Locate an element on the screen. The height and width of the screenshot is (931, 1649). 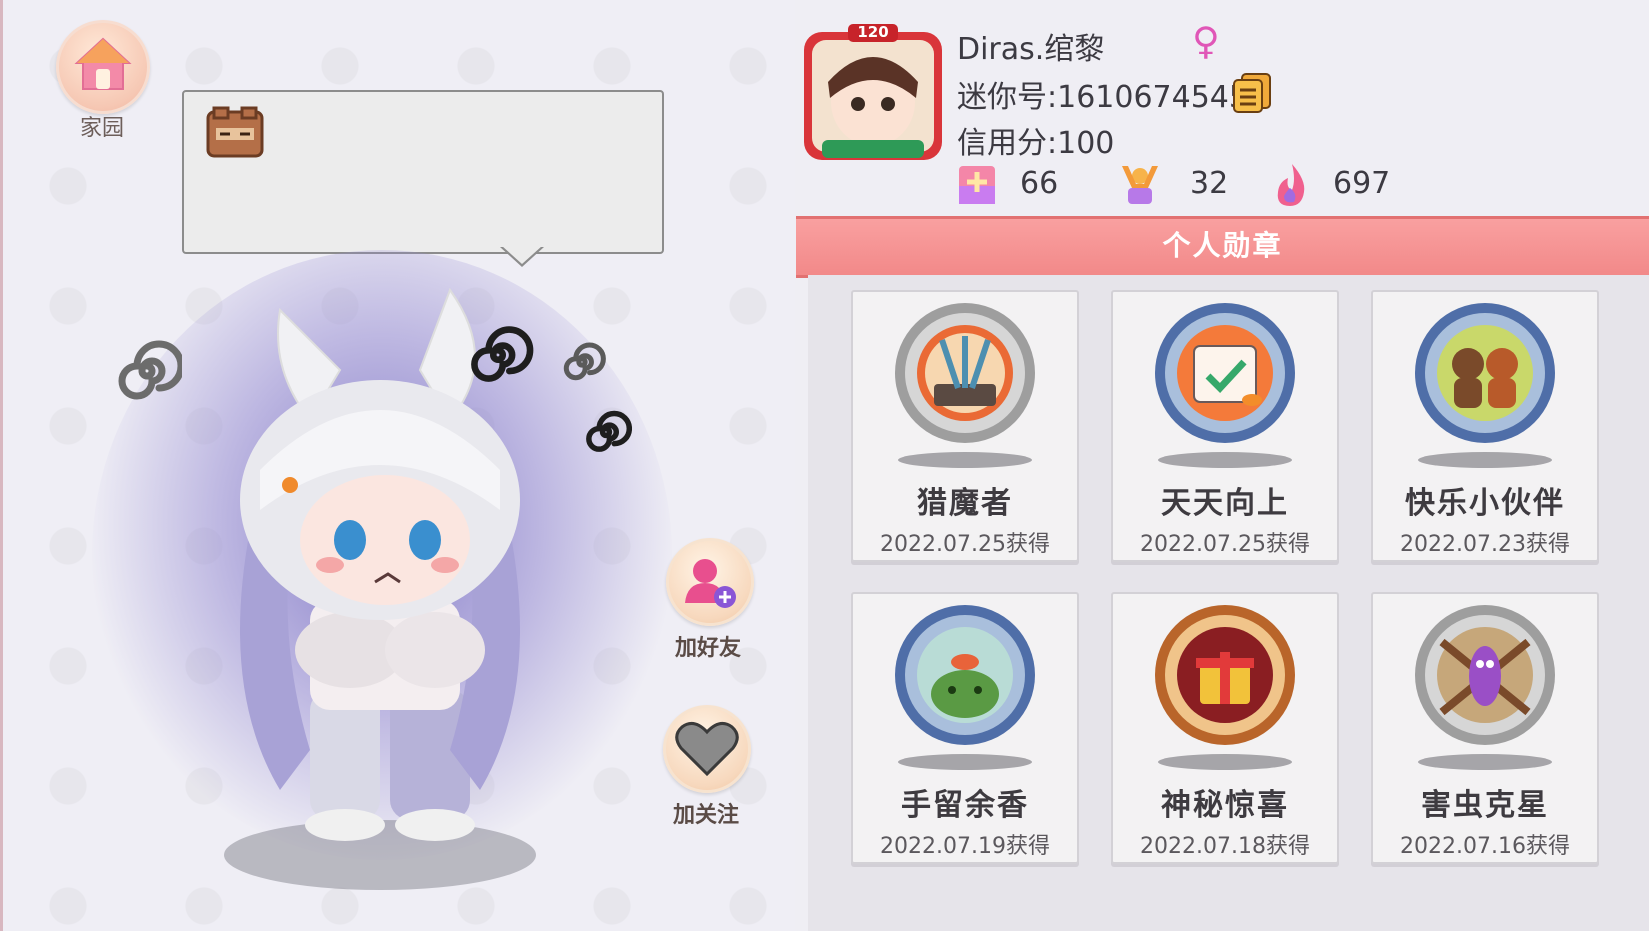
user-name: Diras.绾黎 is located at coordinates (1031, 49).